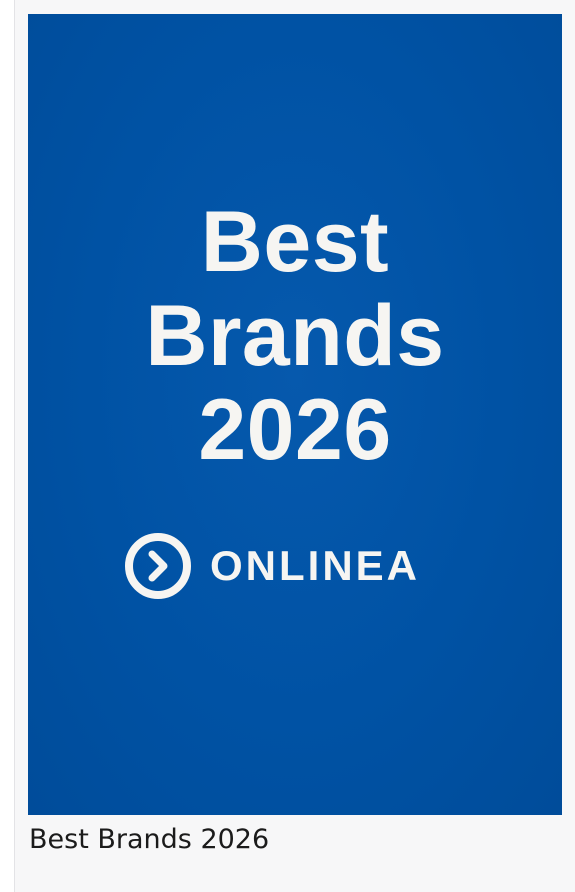 The image size is (575, 892). What do you see at coordinates (295, 430) in the screenshot?
I see `poster-headline-line-3: 2026` at bounding box center [295, 430].